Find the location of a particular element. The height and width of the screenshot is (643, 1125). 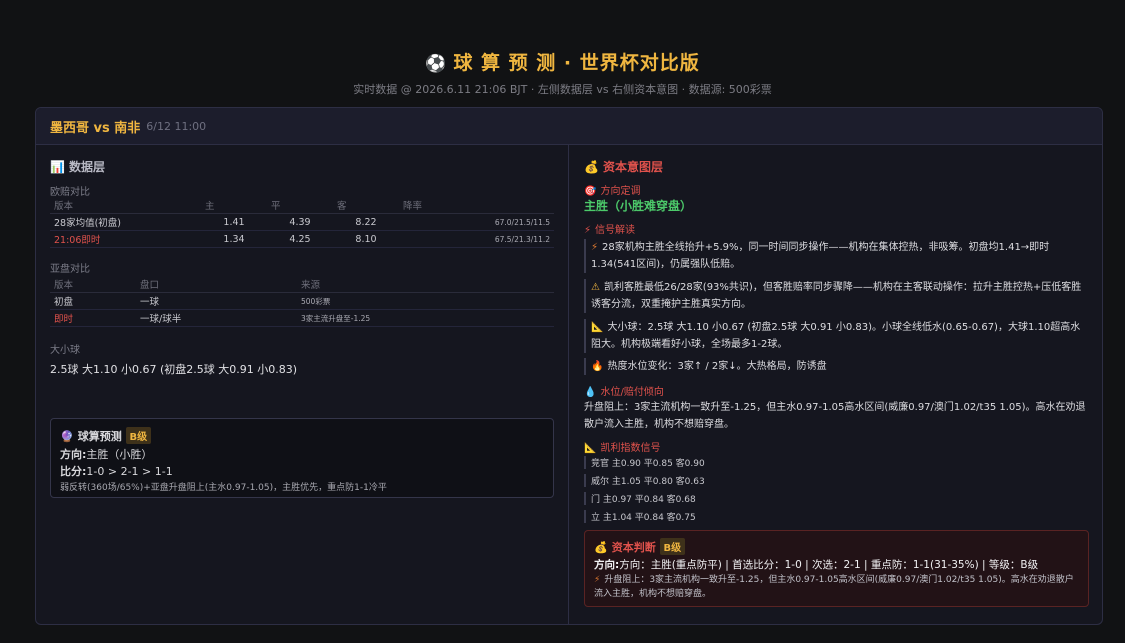

asia-line: 一球 is located at coordinates (216, 301).